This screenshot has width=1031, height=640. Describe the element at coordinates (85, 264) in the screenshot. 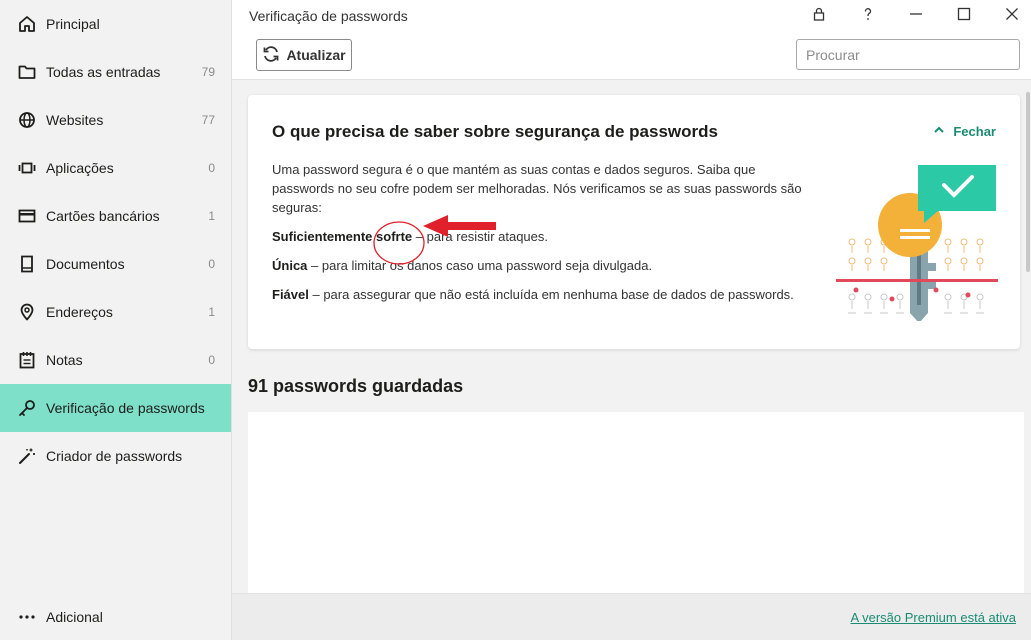

I see `sidebar-item-label: Documentos` at that location.